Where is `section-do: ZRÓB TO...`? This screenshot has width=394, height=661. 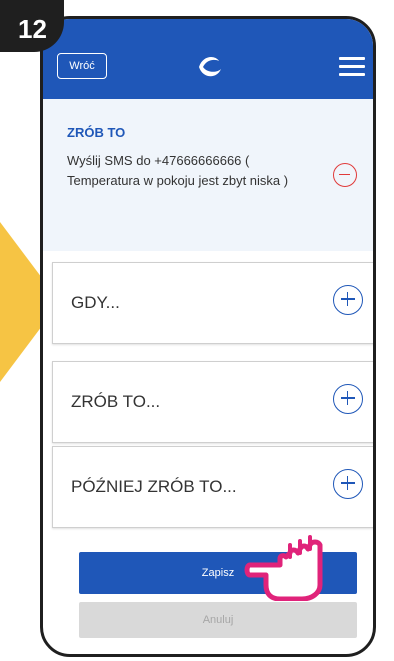 section-do: ZRÓB TO... is located at coordinates (212, 402).